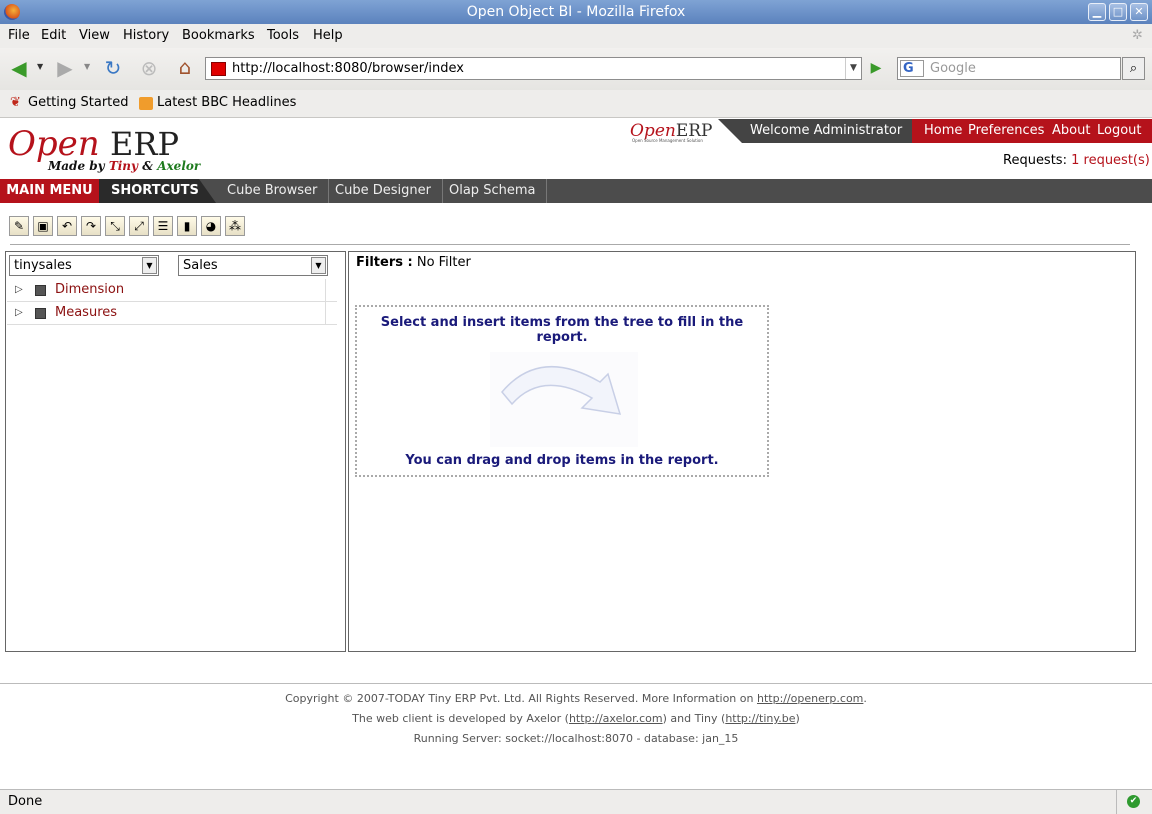 The height and width of the screenshot is (814, 1152). Describe the element at coordinates (15, 102) in the screenshot. I see `getting-started-icon: ❦` at that location.